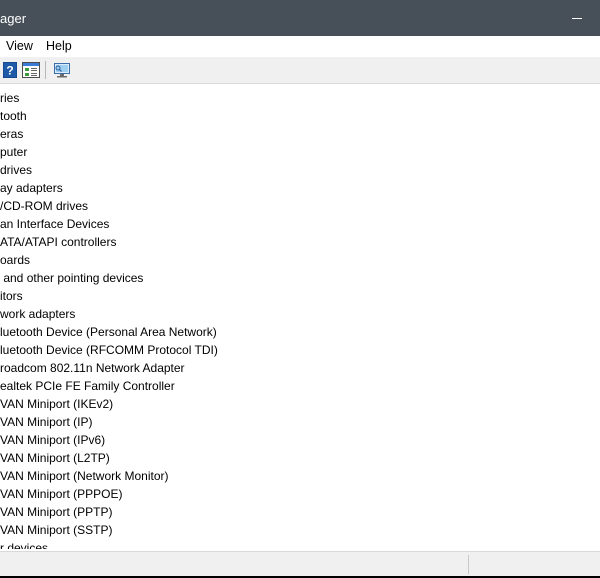 The width and height of the screenshot is (600, 578). I want to click on tree-item: puter, so click(13, 152).